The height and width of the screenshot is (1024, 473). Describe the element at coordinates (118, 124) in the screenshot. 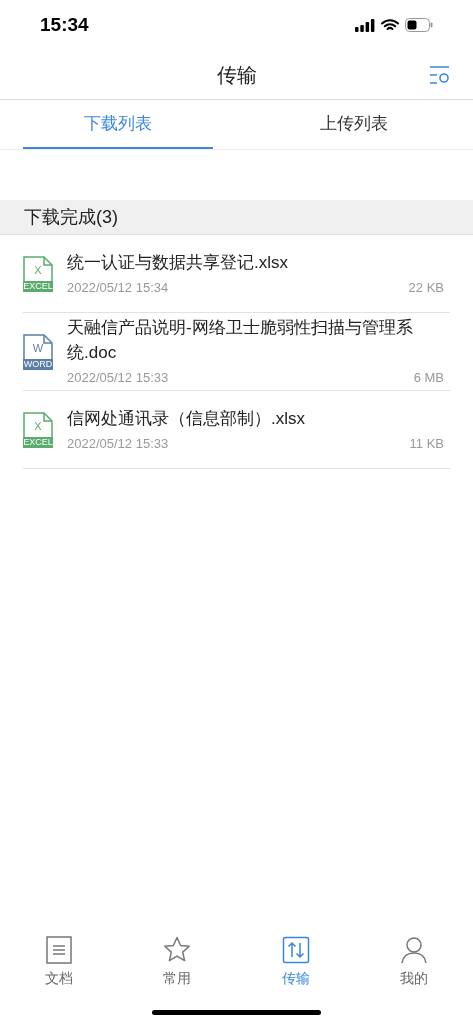

I see `tab: 下载列表` at that location.